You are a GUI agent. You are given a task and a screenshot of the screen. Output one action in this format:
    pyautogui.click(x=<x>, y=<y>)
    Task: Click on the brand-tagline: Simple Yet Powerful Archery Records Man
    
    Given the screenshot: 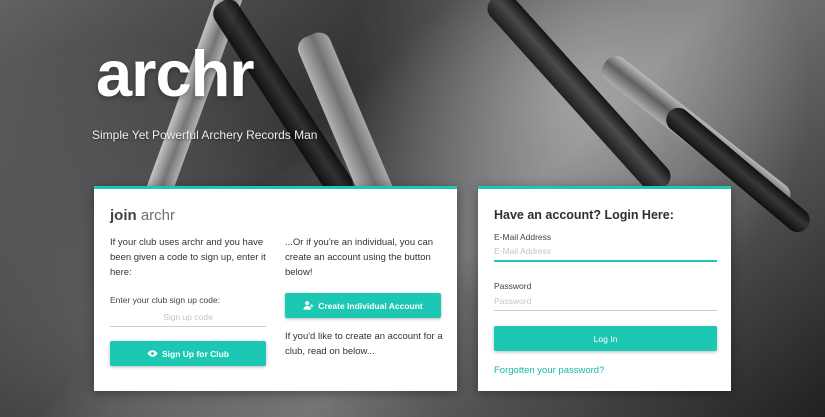 What is the action you would take?
    pyautogui.click(x=205, y=135)
    